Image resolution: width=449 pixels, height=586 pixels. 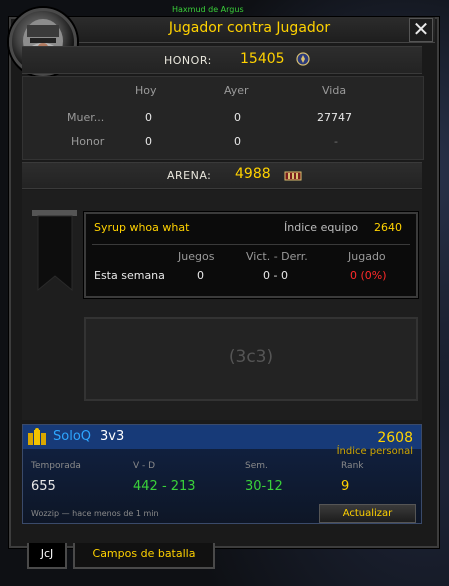 I want to click on update-button: Actualizar, so click(x=367, y=513).